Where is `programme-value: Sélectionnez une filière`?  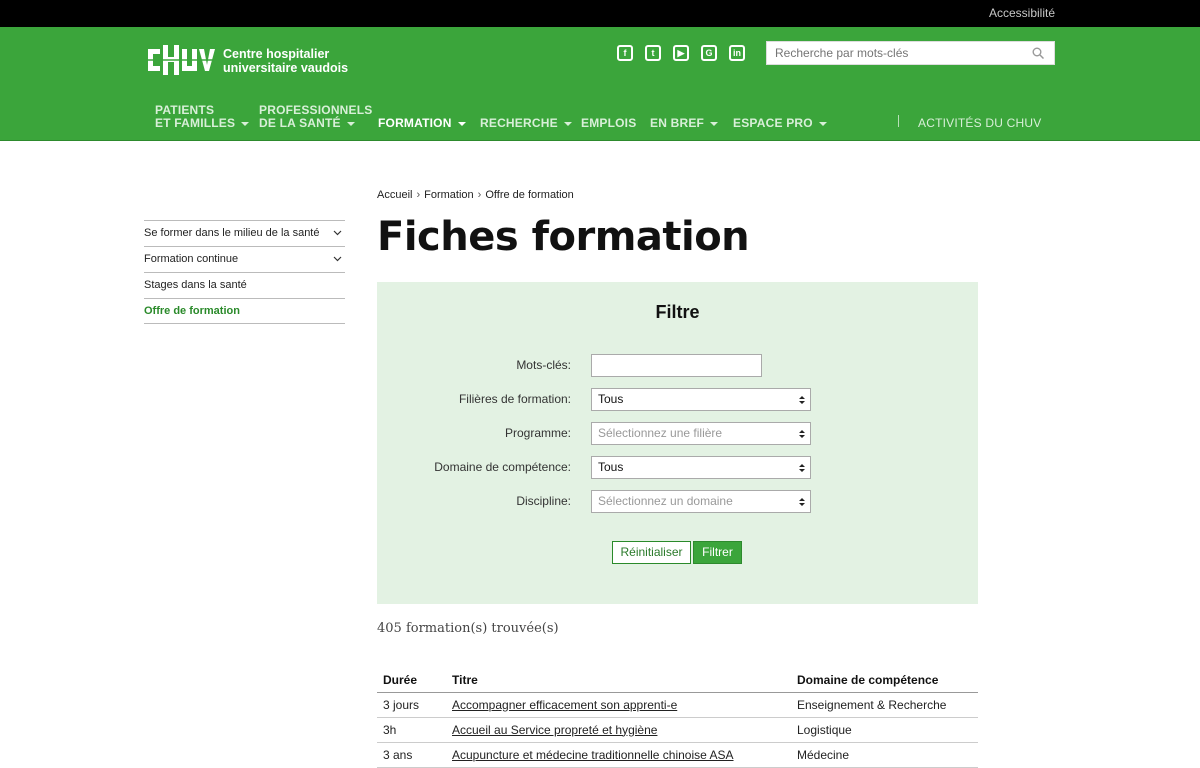
programme-value: Sélectionnez une filière is located at coordinates (660, 433).